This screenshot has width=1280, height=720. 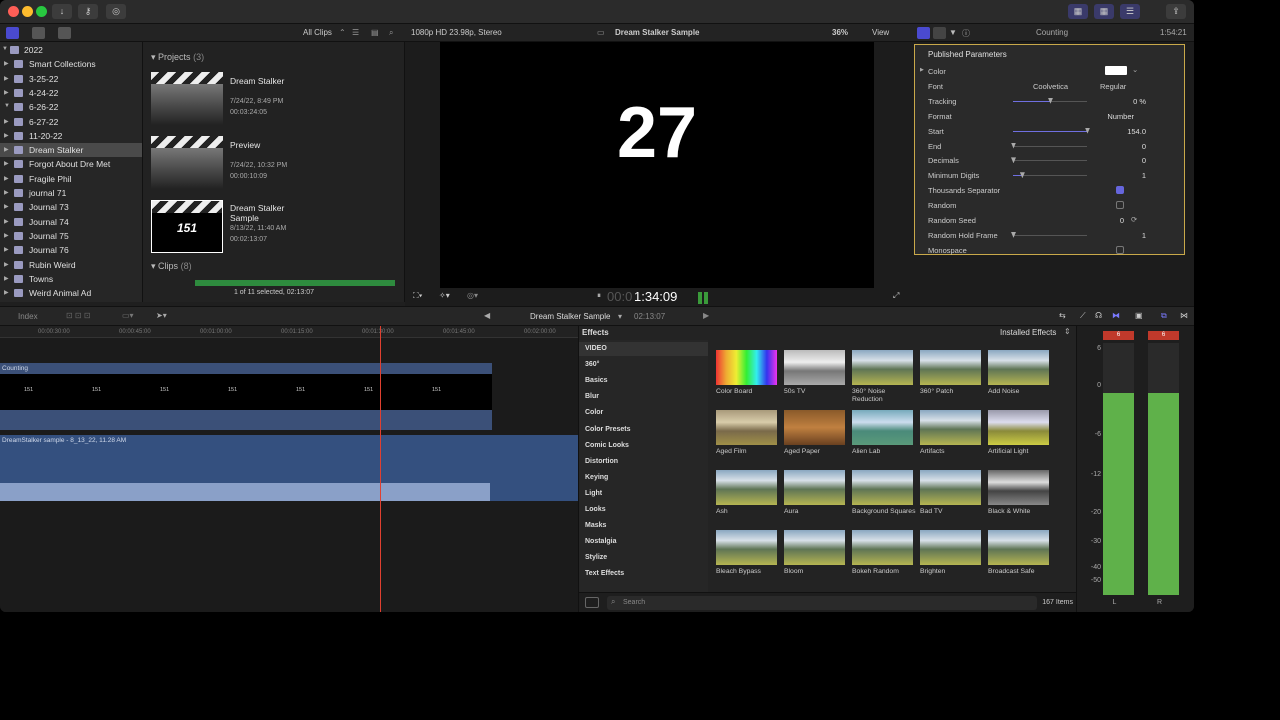 I want to click on edit-menu-icon: ▭▾, so click(x=128, y=315).